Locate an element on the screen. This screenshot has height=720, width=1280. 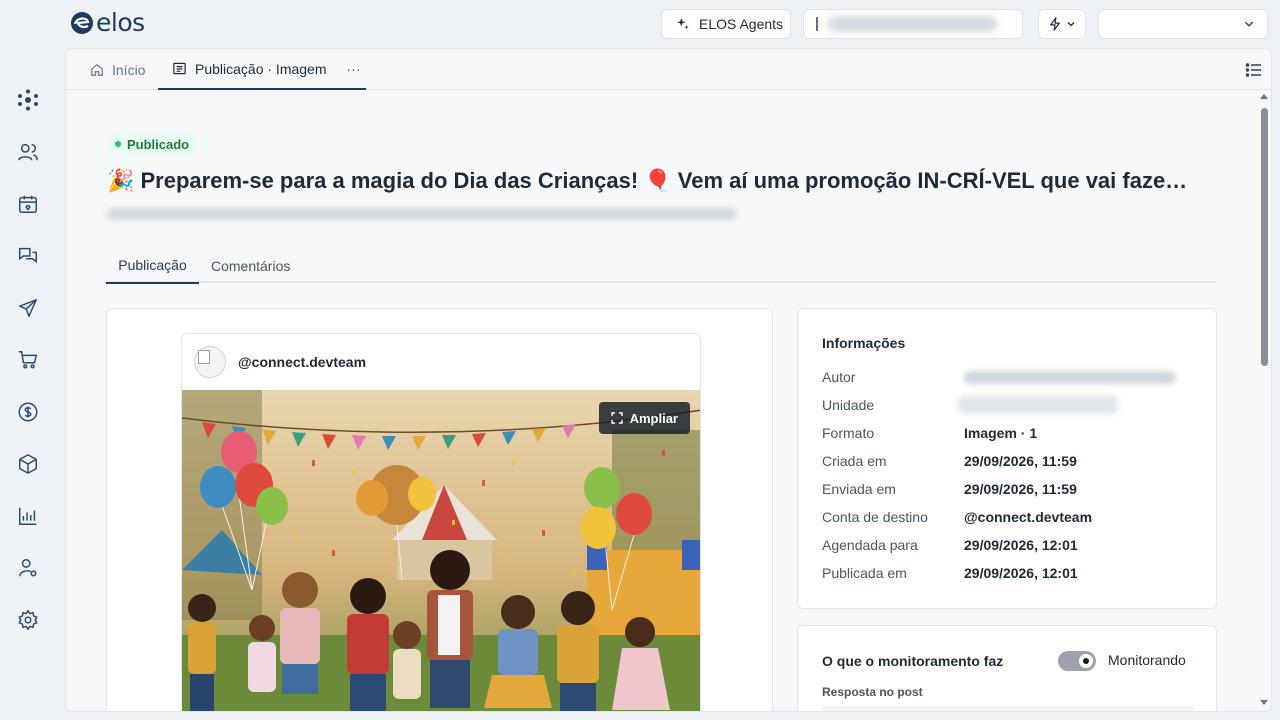
monitoring-title: O que o monitoramento faz is located at coordinates (913, 661).